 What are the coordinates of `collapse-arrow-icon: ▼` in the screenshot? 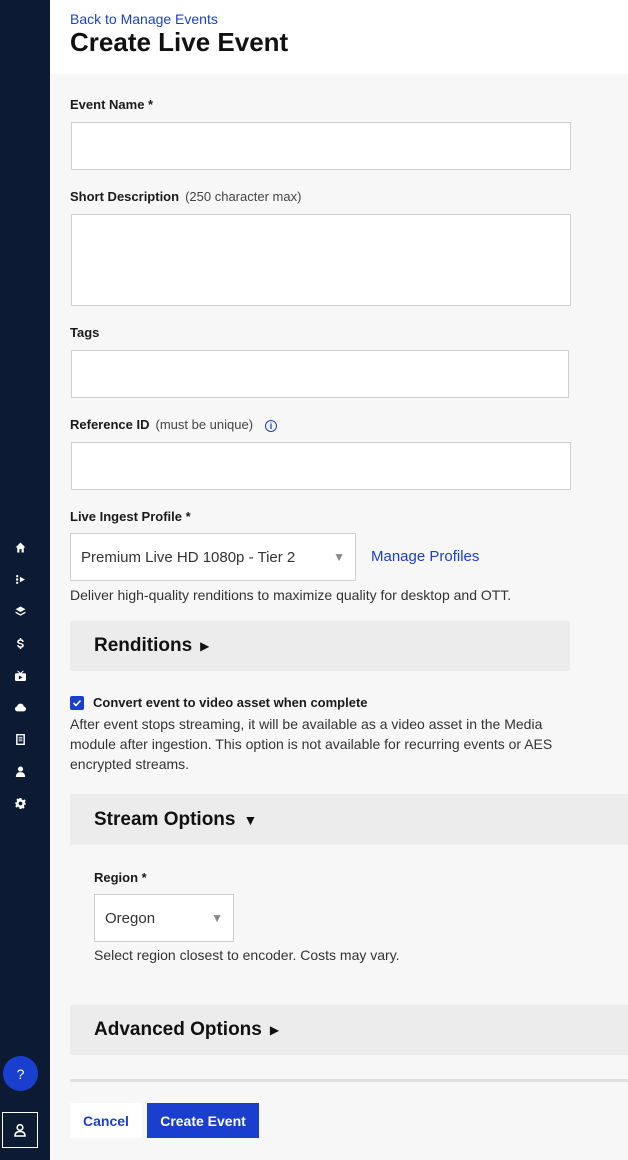 It's located at (250, 819).